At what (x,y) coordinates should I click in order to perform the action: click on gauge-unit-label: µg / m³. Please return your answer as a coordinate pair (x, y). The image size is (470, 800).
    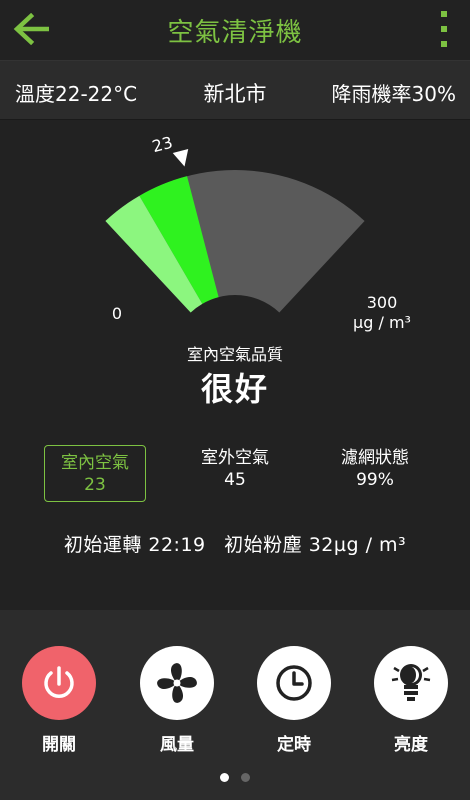
    Looking at the image, I should click on (382, 322).